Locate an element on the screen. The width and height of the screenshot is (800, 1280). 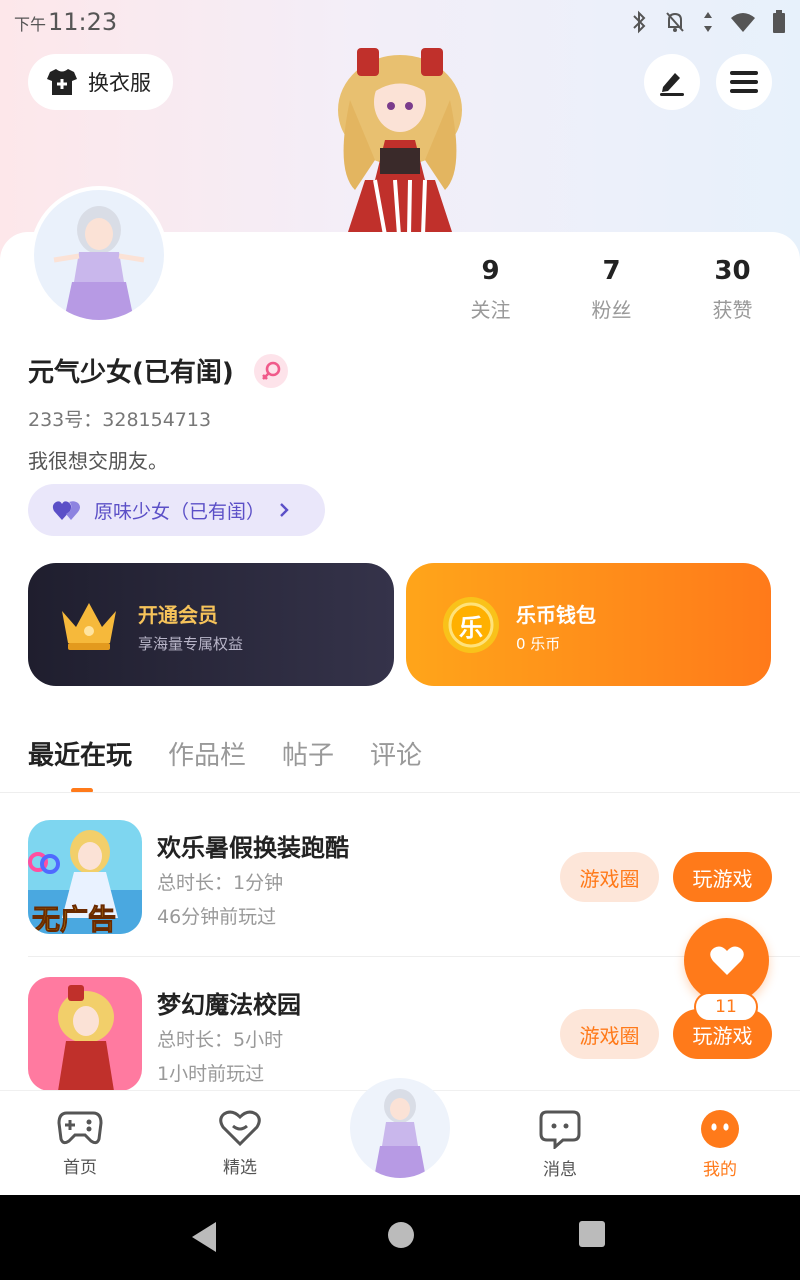
system-nav-bar is located at coordinates (400, 1237).